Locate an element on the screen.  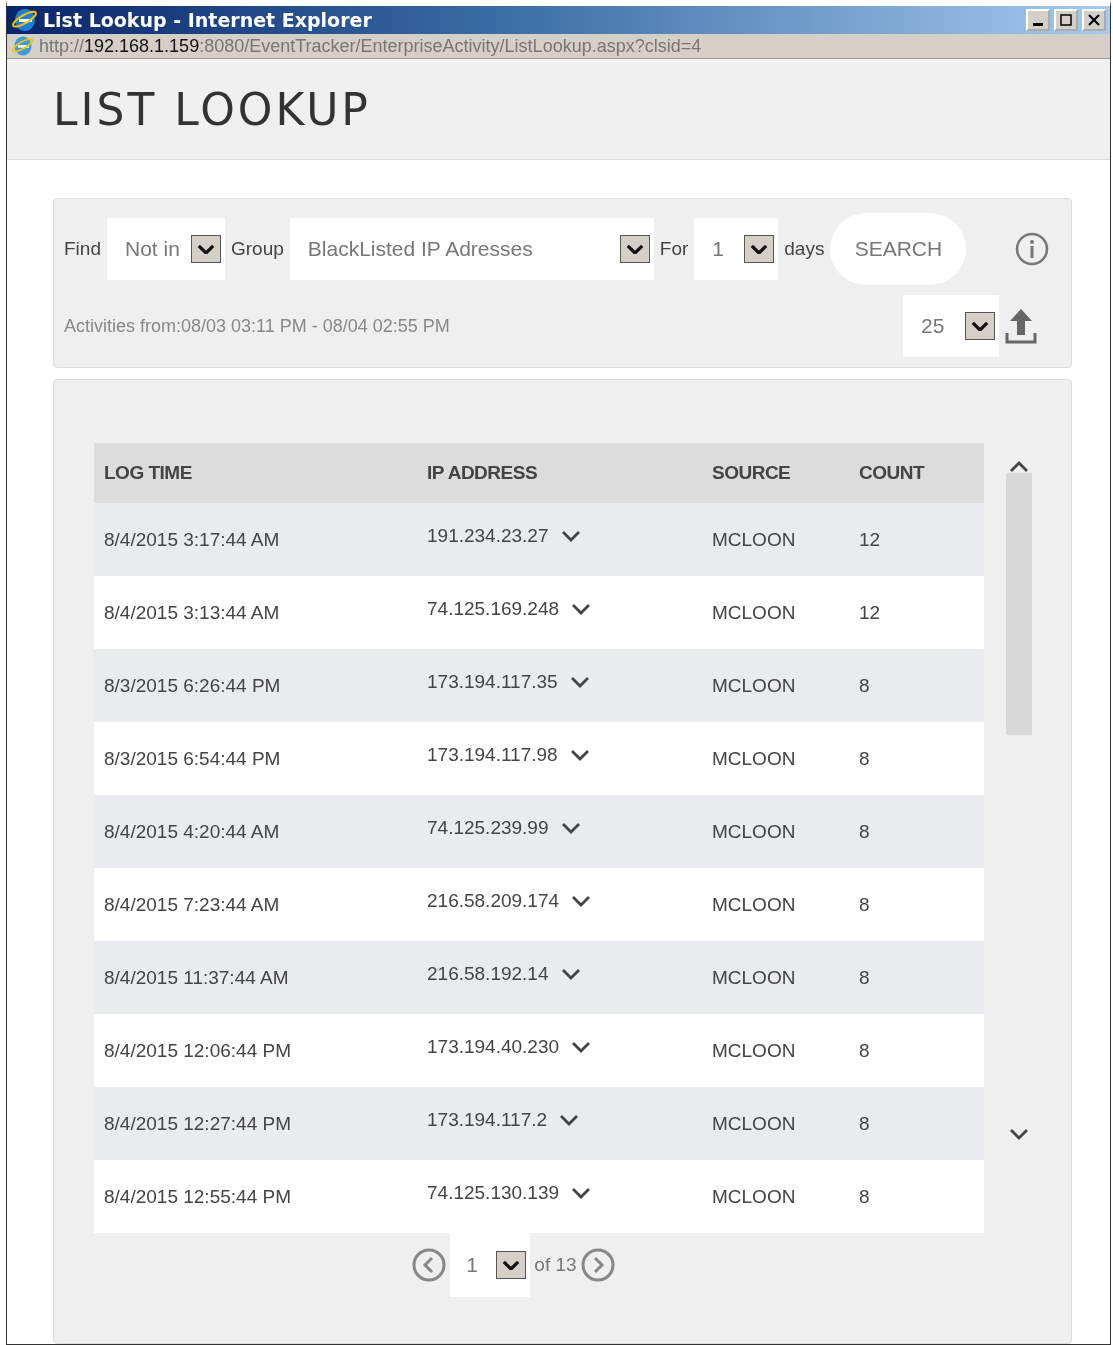
table-cell: 173.194.117.98 is located at coordinates (492, 754).